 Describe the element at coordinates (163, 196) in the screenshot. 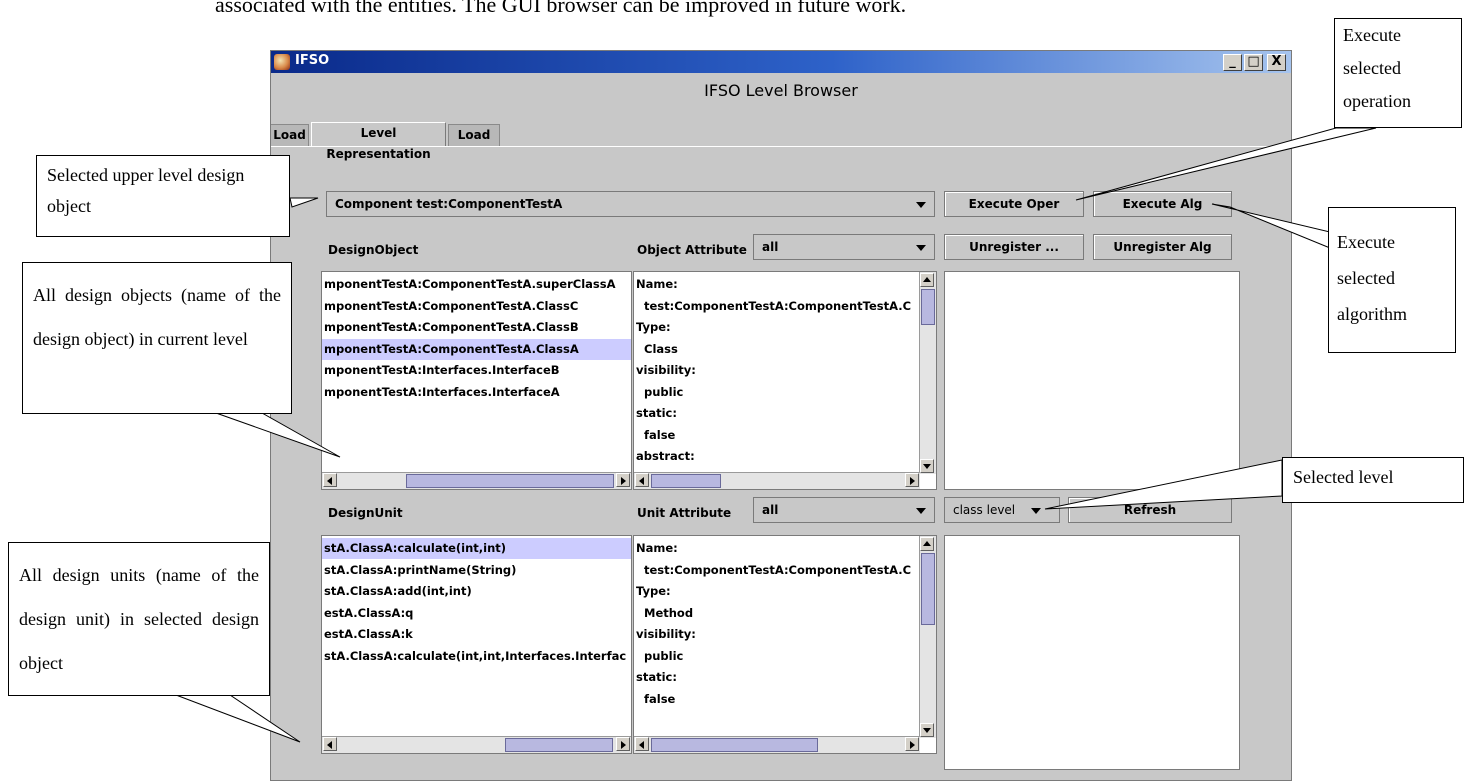

I see `callout-upper-level: Selected upper level design object` at that location.